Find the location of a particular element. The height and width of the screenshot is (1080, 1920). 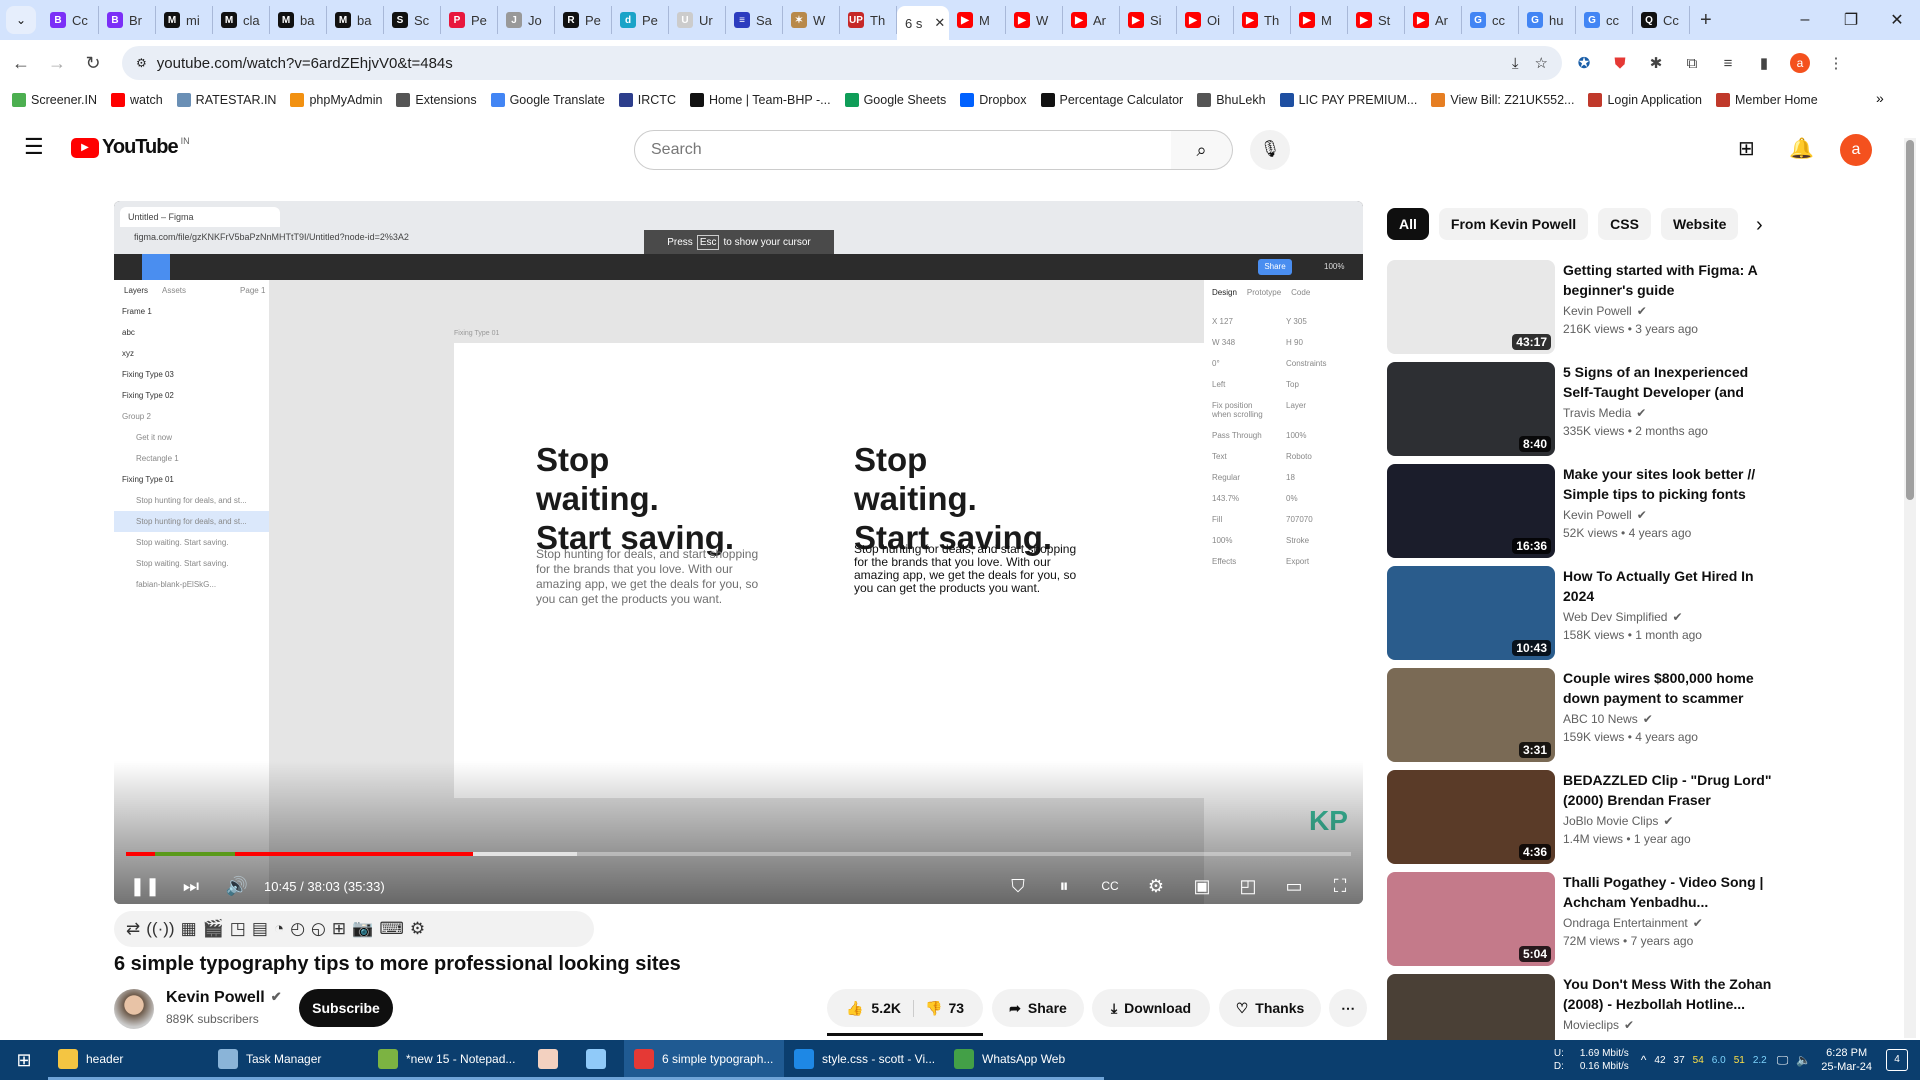

more-actions-button: ⋯ is located at coordinates (1348, 1008).